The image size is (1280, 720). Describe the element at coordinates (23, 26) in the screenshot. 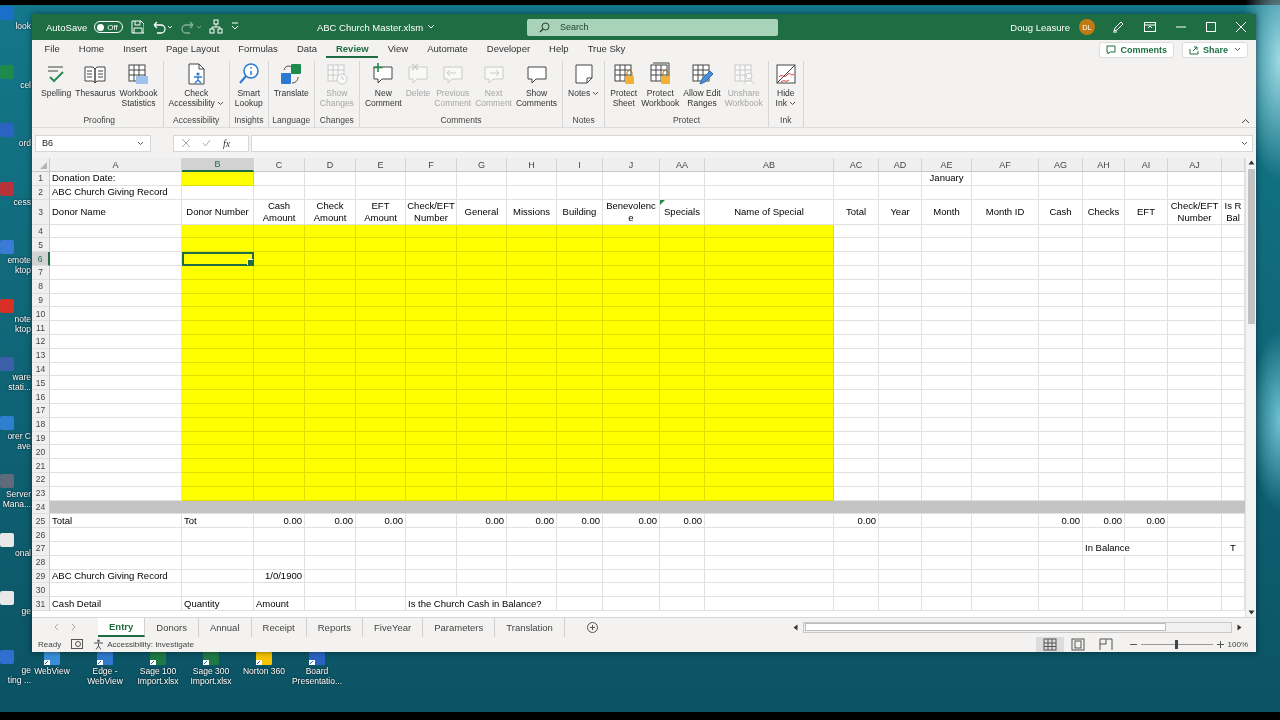

I see `shortcut-label: look` at that location.